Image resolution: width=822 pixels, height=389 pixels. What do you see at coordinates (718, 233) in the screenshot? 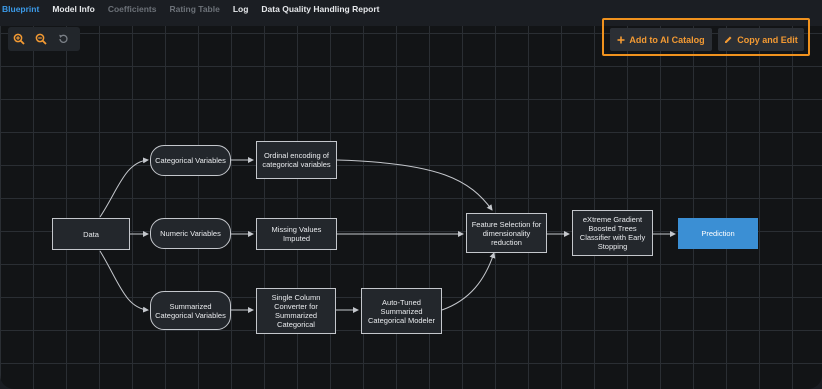
I see `node-prediction: Prediction` at bounding box center [718, 233].